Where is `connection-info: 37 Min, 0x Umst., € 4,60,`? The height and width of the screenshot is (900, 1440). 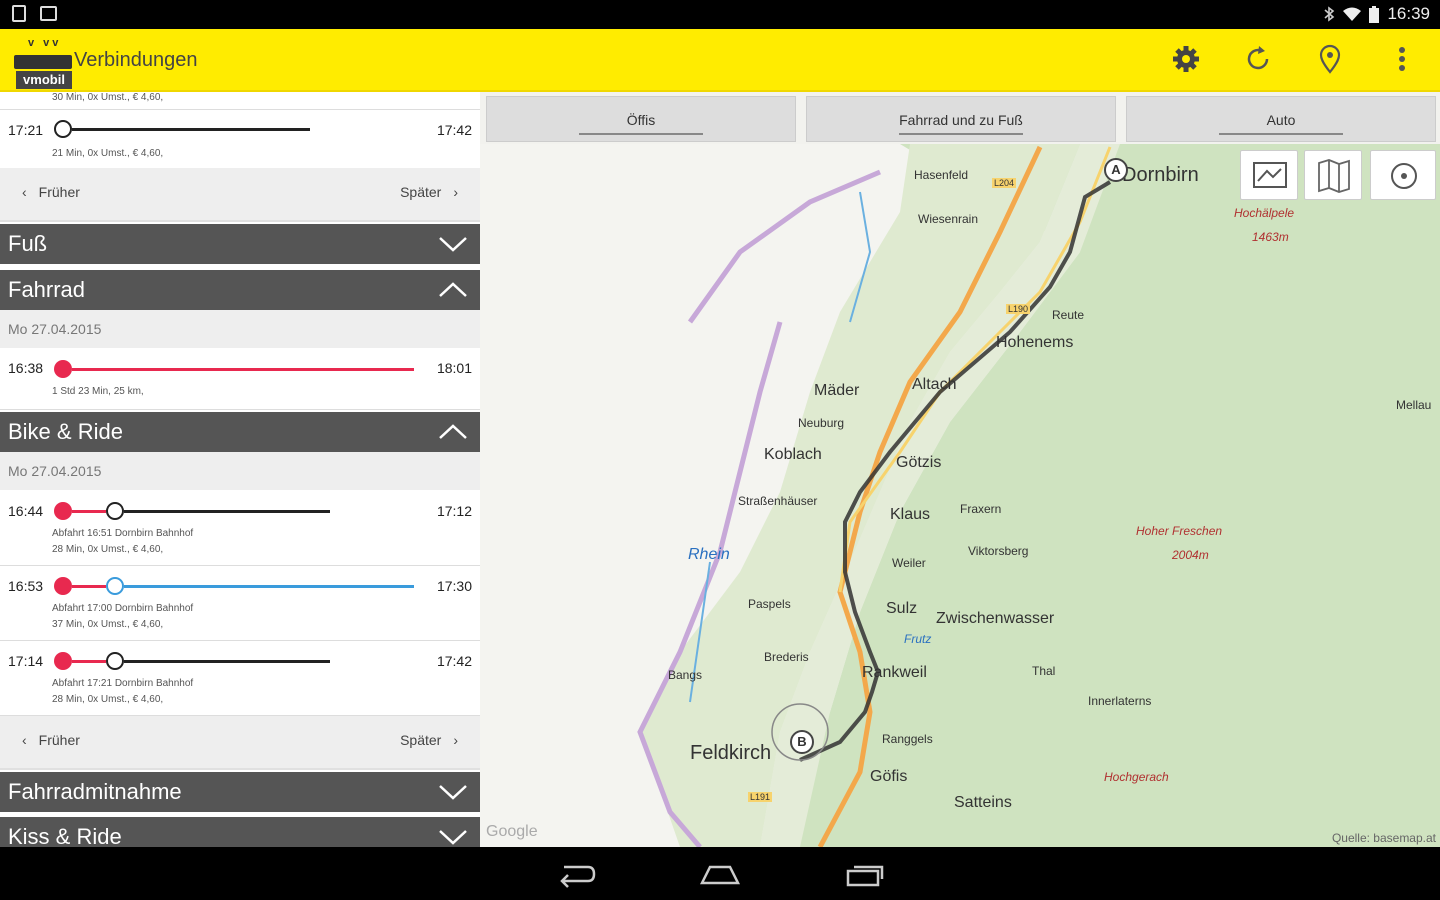
connection-info: 37 Min, 0x Umst., € 4,60, is located at coordinates (108, 624).